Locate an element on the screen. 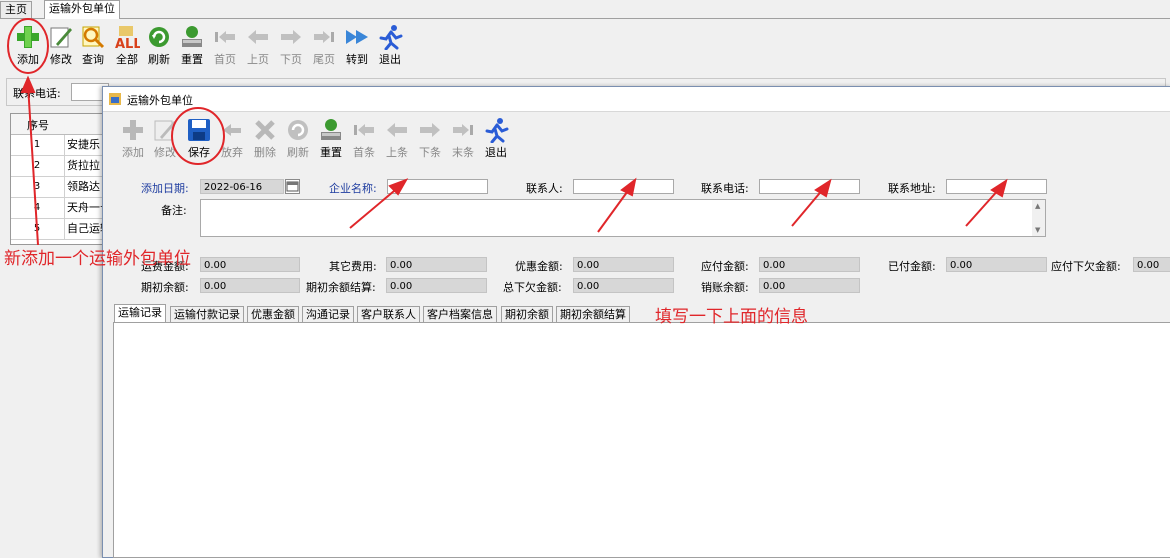 This screenshot has height=558, width=1170. table-row: 5 自己运输 is located at coordinates (58, 229).